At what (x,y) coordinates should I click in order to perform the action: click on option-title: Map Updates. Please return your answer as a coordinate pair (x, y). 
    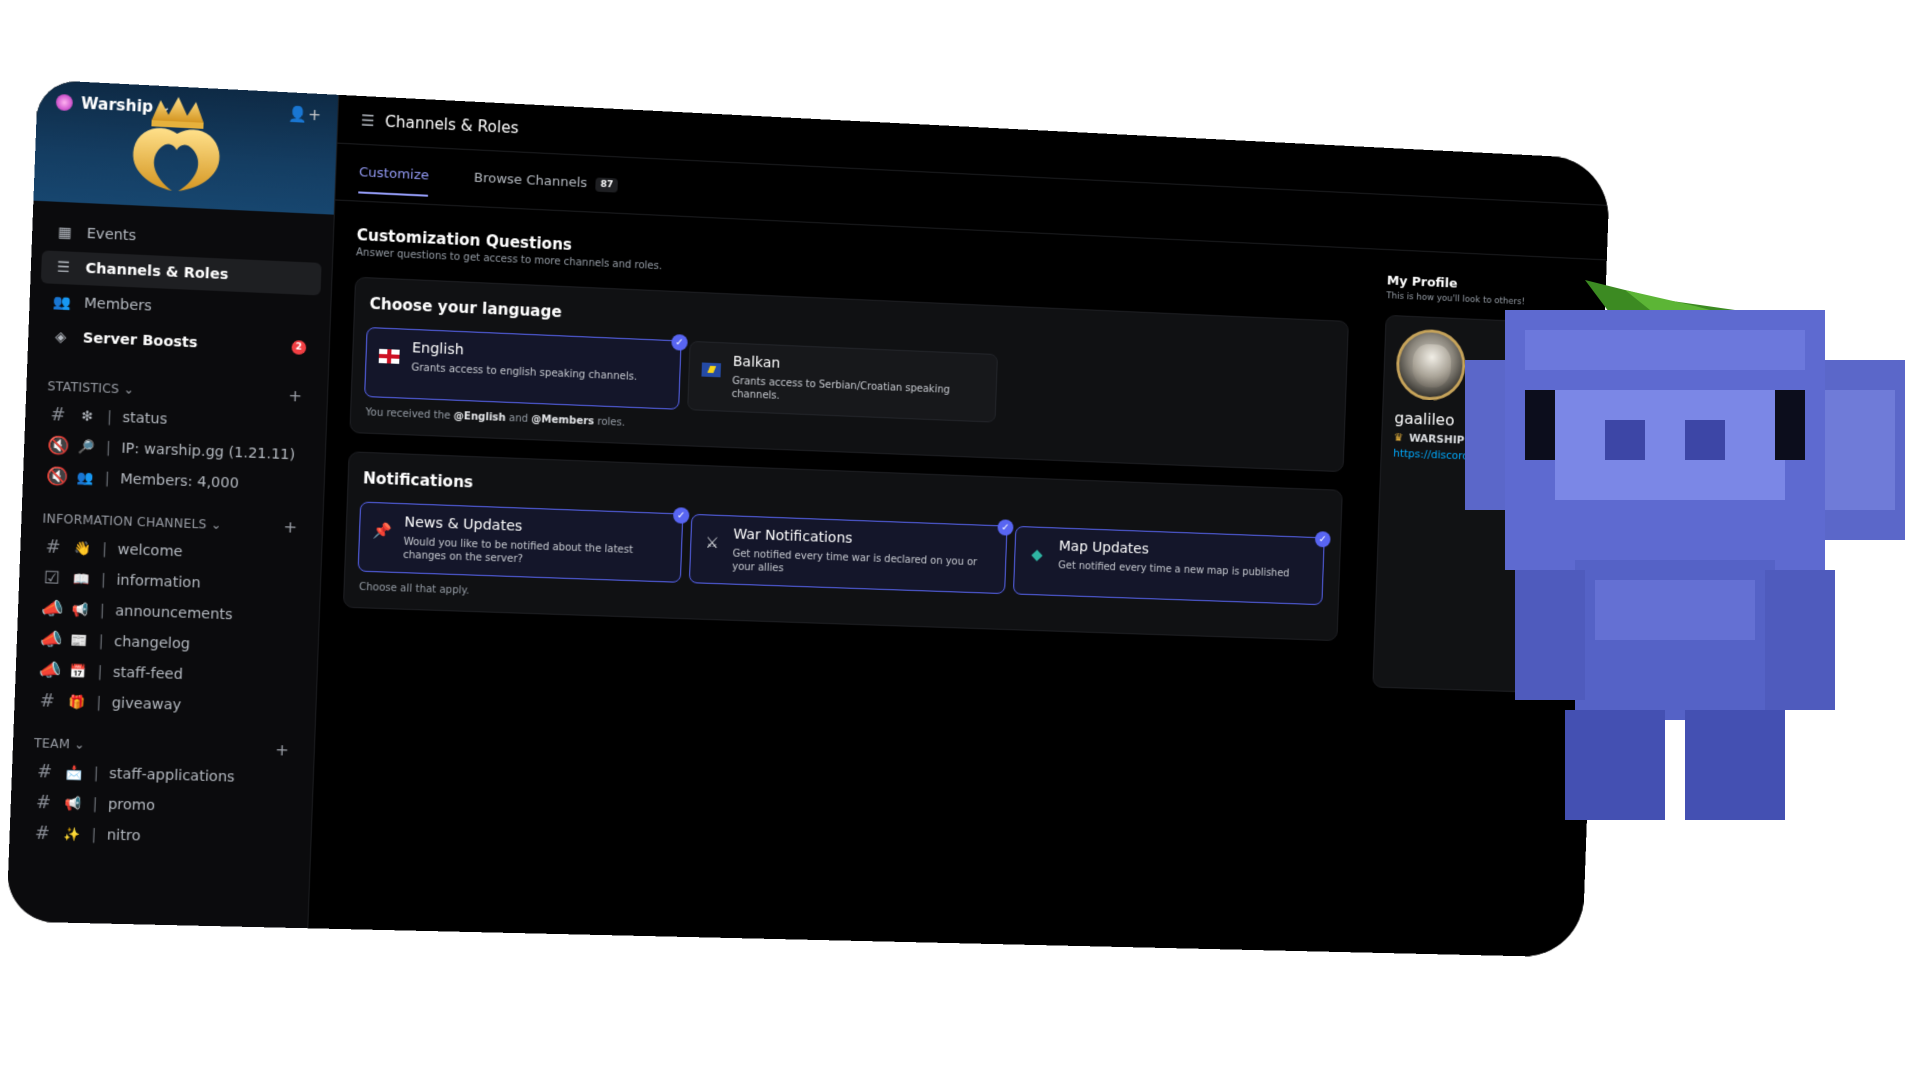
    Looking at the image, I should click on (1175, 550).